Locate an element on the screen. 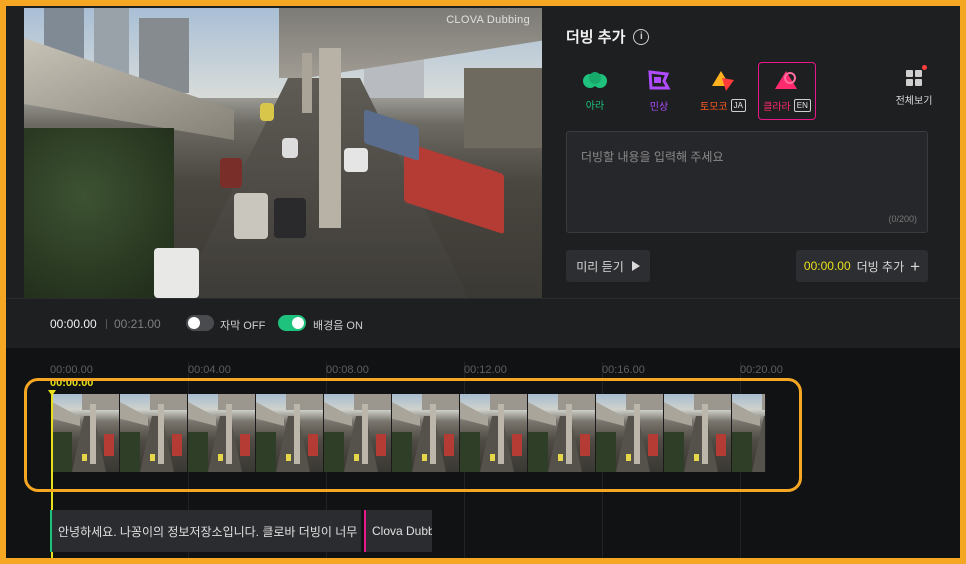 This screenshot has height=564, width=966. current-time: 00:00.00 is located at coordinates (73, 324).